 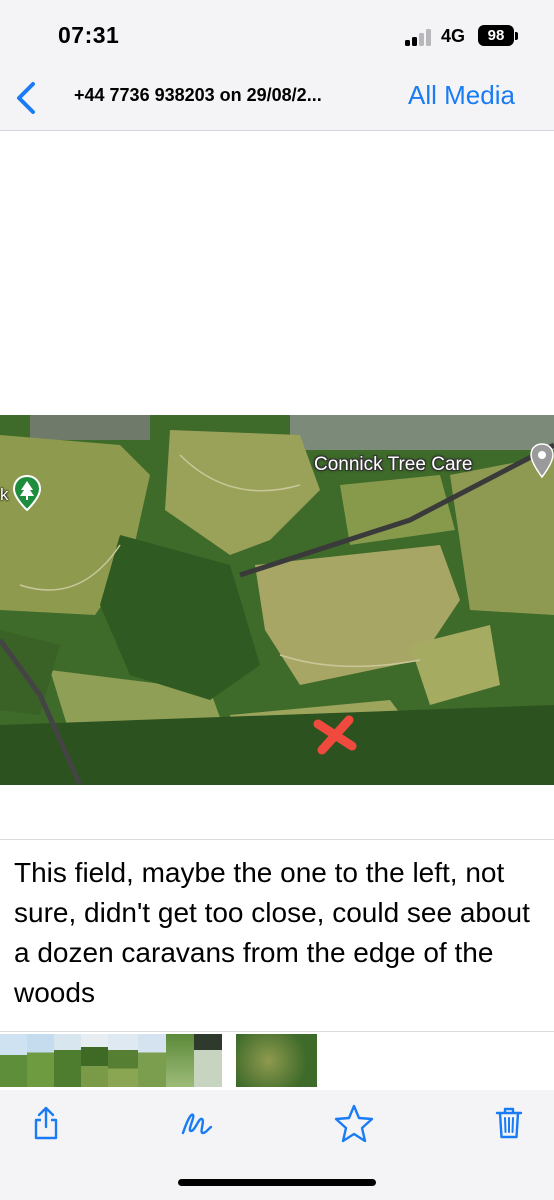 What do you see at coordinates (496, 35) in the screenshot?
I see `battery-indicator: 98` at bounding box center [496, 35].